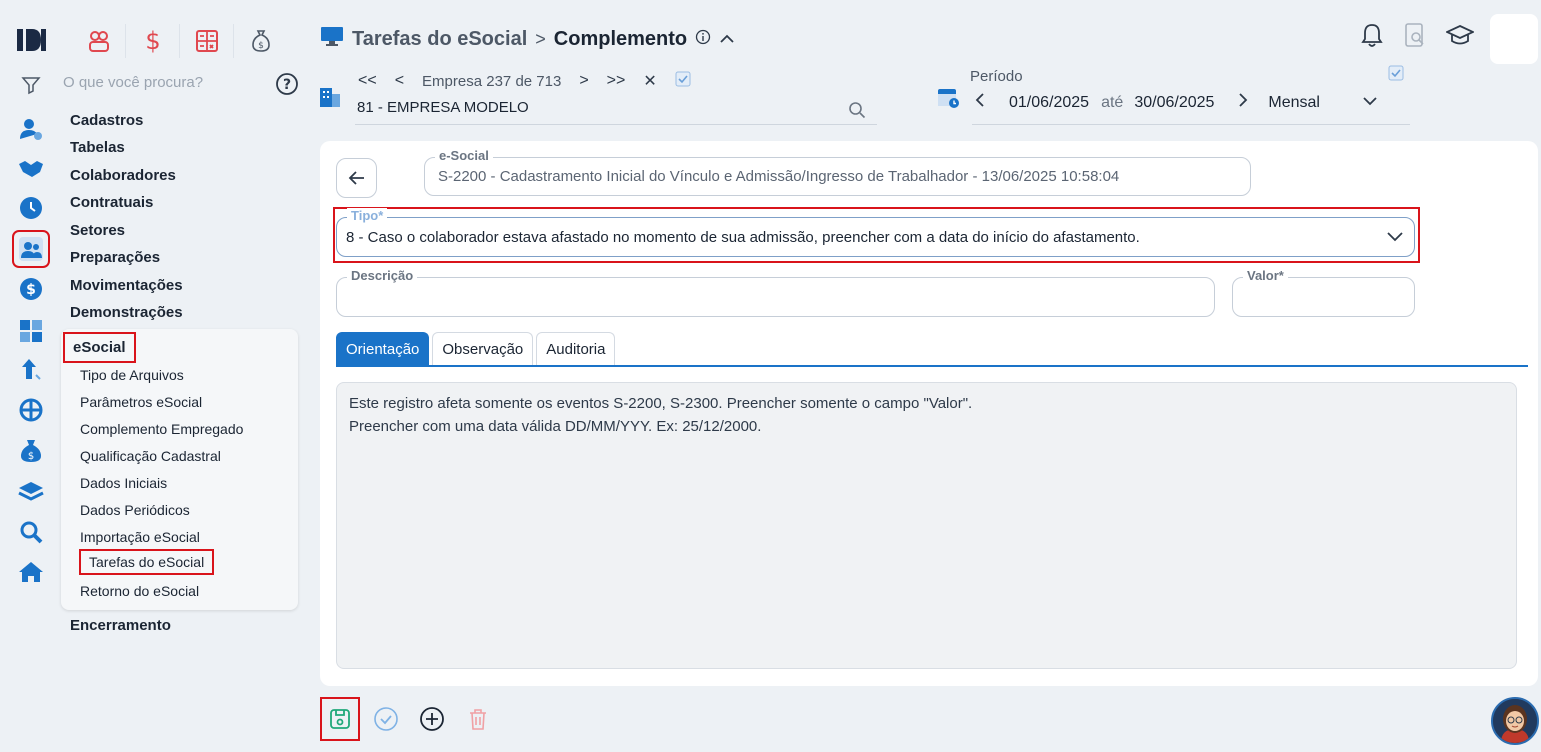 The width and height of the screenshot is (1541, 752). What do you see at coordinates (340, 719) in the screenshot?
I see `save-button` at bounding box center [340, 719].